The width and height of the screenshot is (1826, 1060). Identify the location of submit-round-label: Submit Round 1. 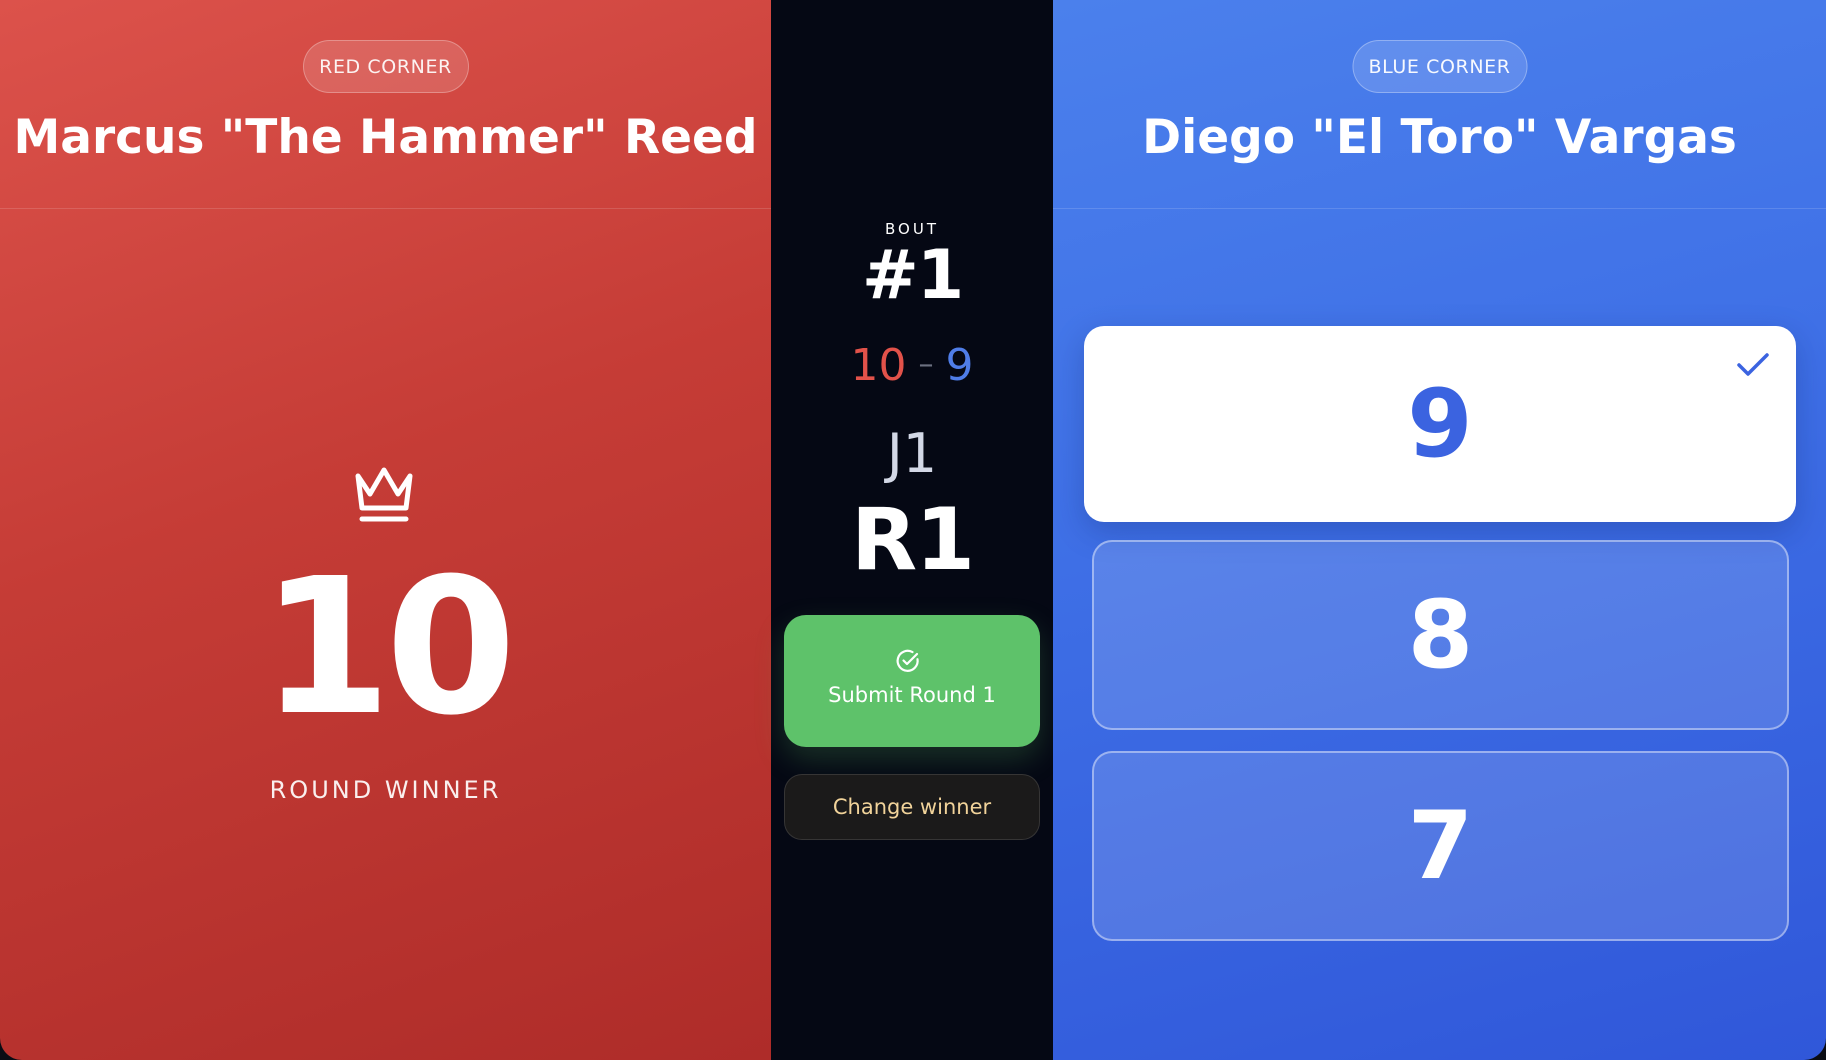
(912, 695).